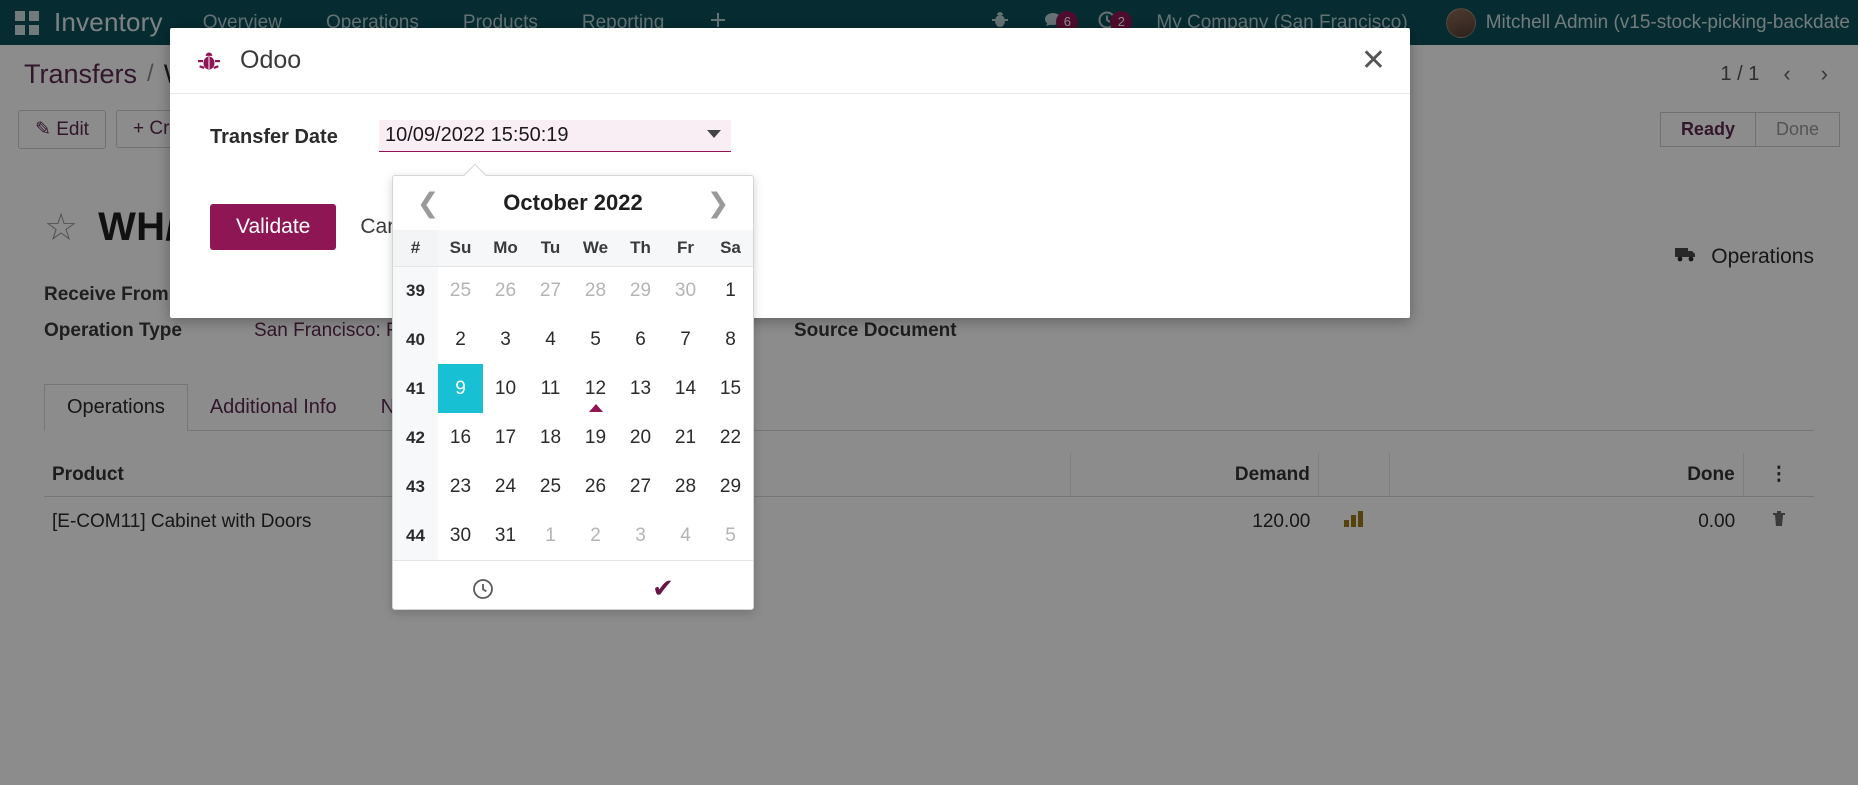 The height and width of the screenshot is (785, 1858). What do you see at coordinates (273, 227) in the screenshot?
I see `dialog-validate-button: Validate` at bounding box center [273, 227].